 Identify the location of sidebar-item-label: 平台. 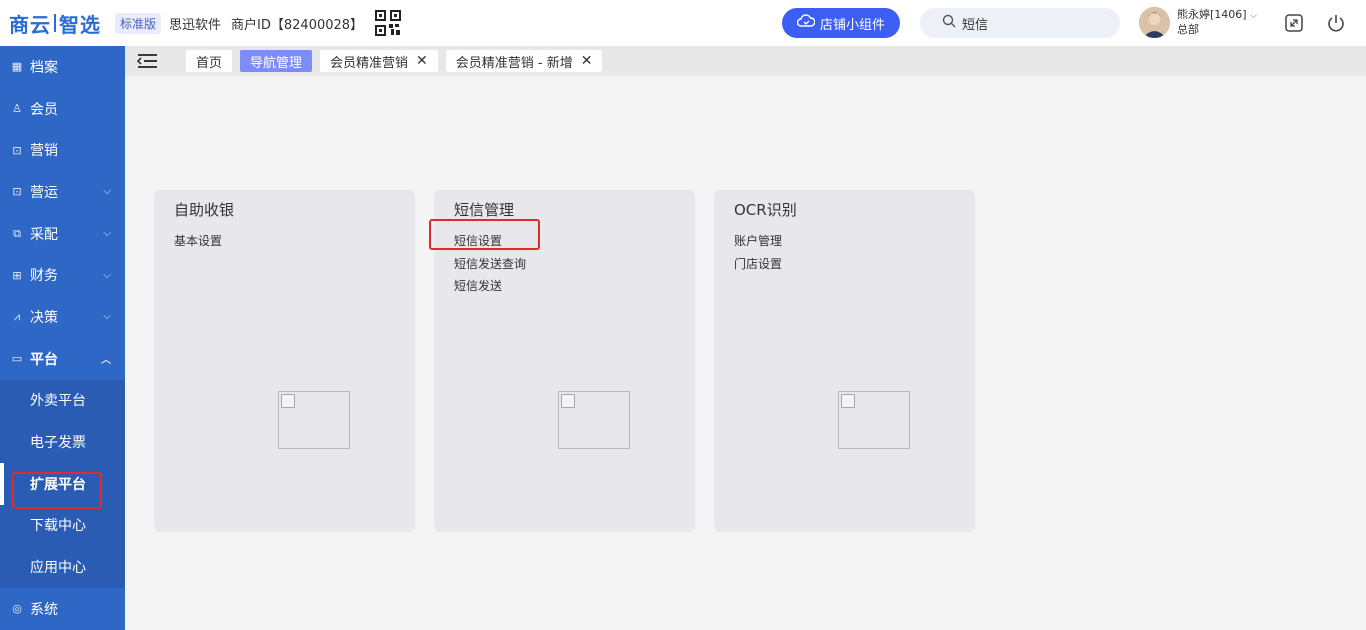
(44, 359).